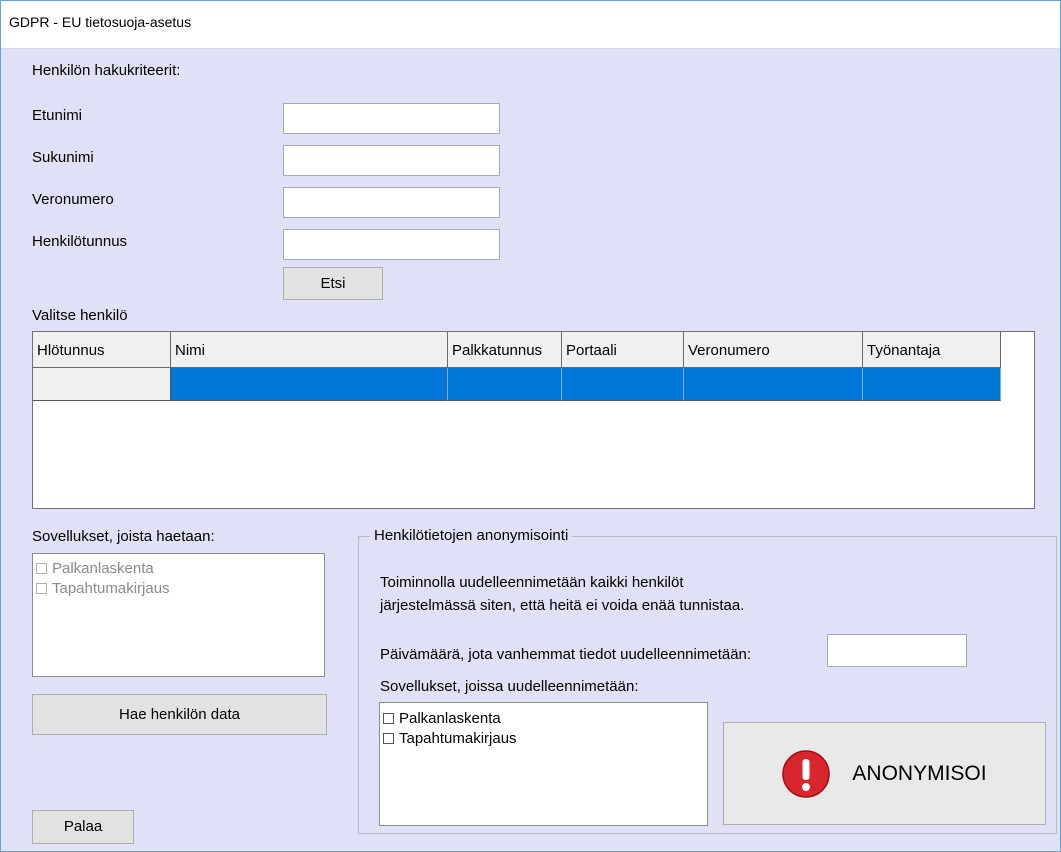  What do you see at coordinates (932, 350) in the screenshot?
I see `column-header-employer: Työnantaja` at bounding box center [932, 350].